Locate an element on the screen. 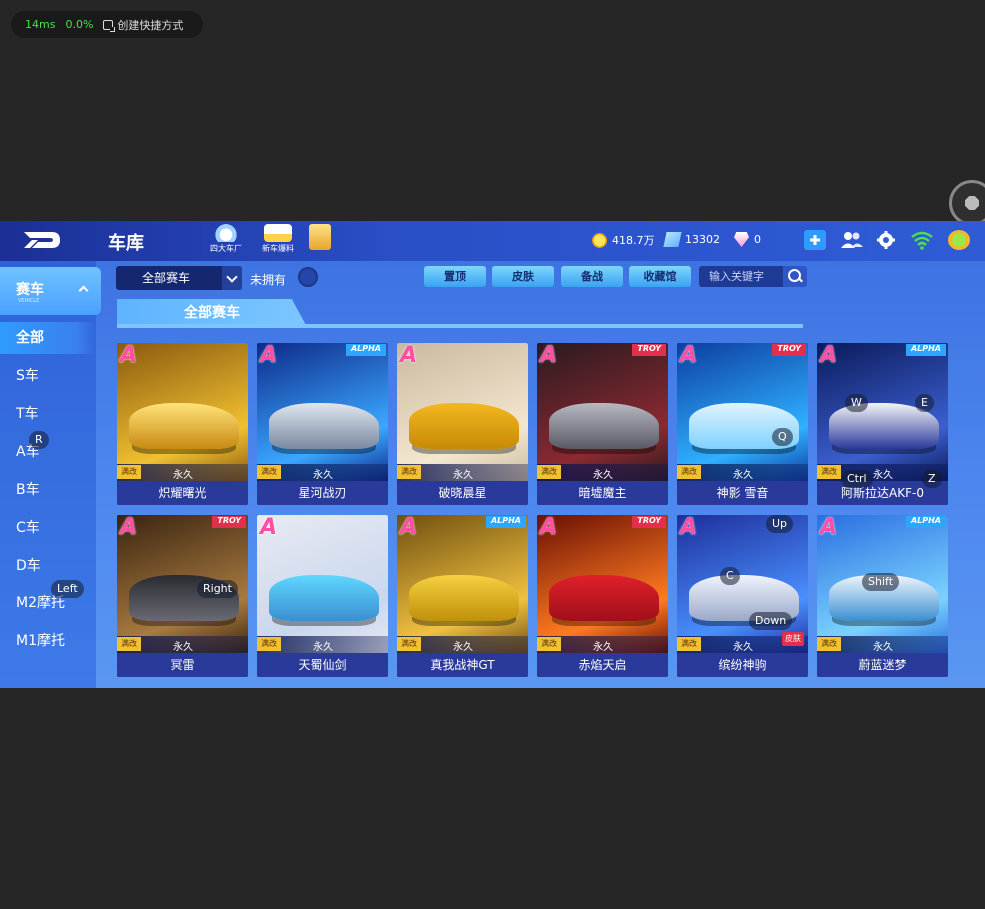 The image size is (985, 909). new-badge-icon is located at coordinates (278, 233).